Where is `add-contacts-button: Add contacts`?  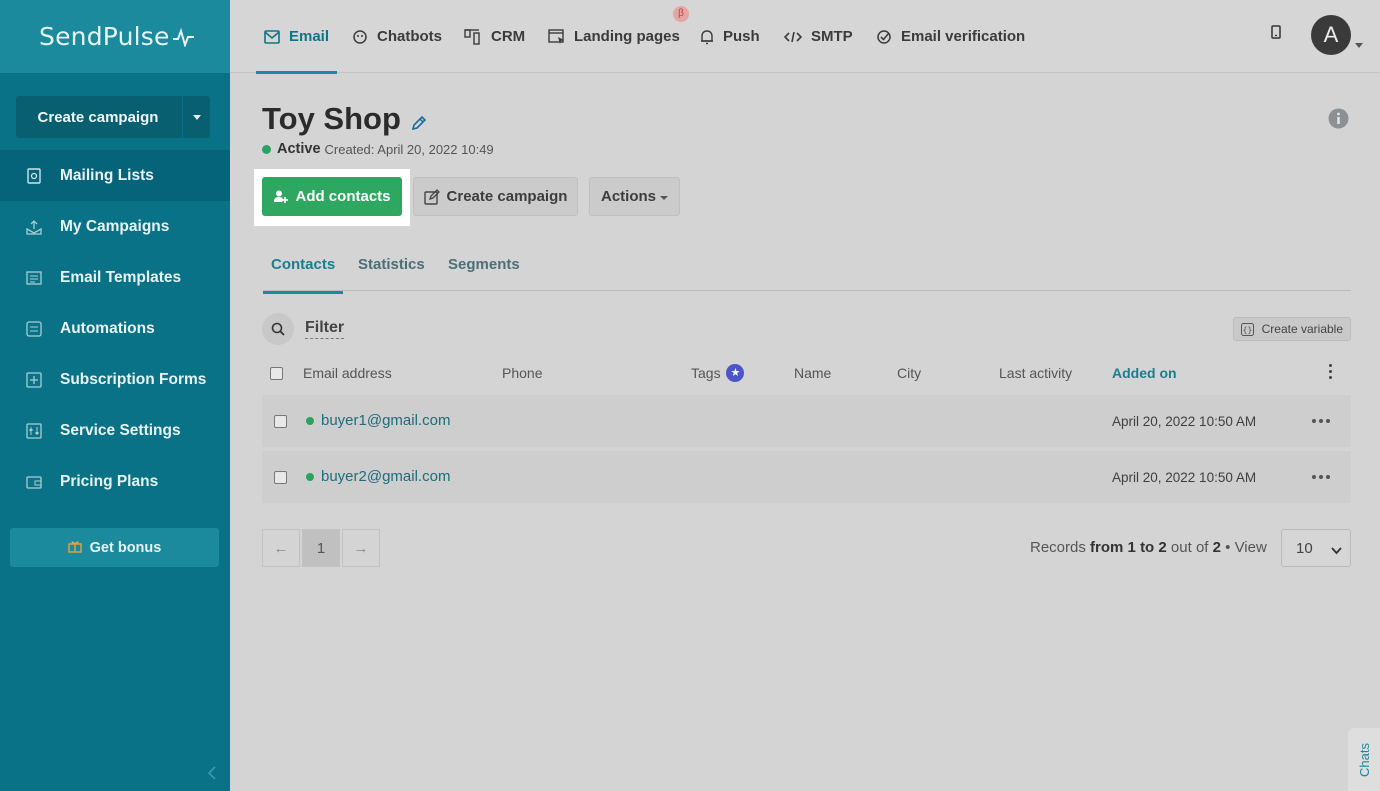
add-contacts-button: Add contacts is located at coordinates (332, 196).